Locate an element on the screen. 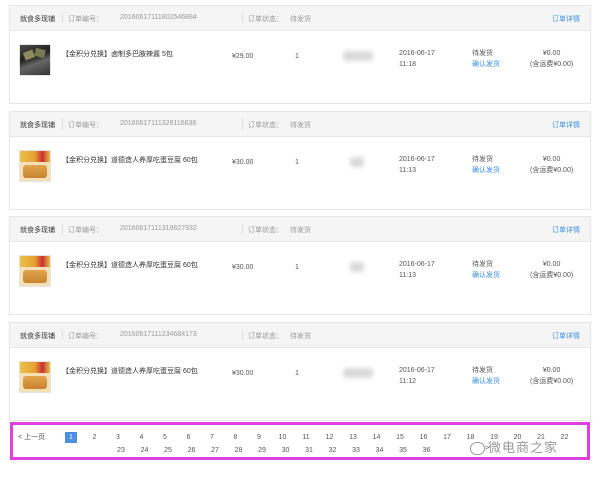 The height and width of the screenshot is (478, 600). page-number-26: 26 is located at coordinates (192, 450).